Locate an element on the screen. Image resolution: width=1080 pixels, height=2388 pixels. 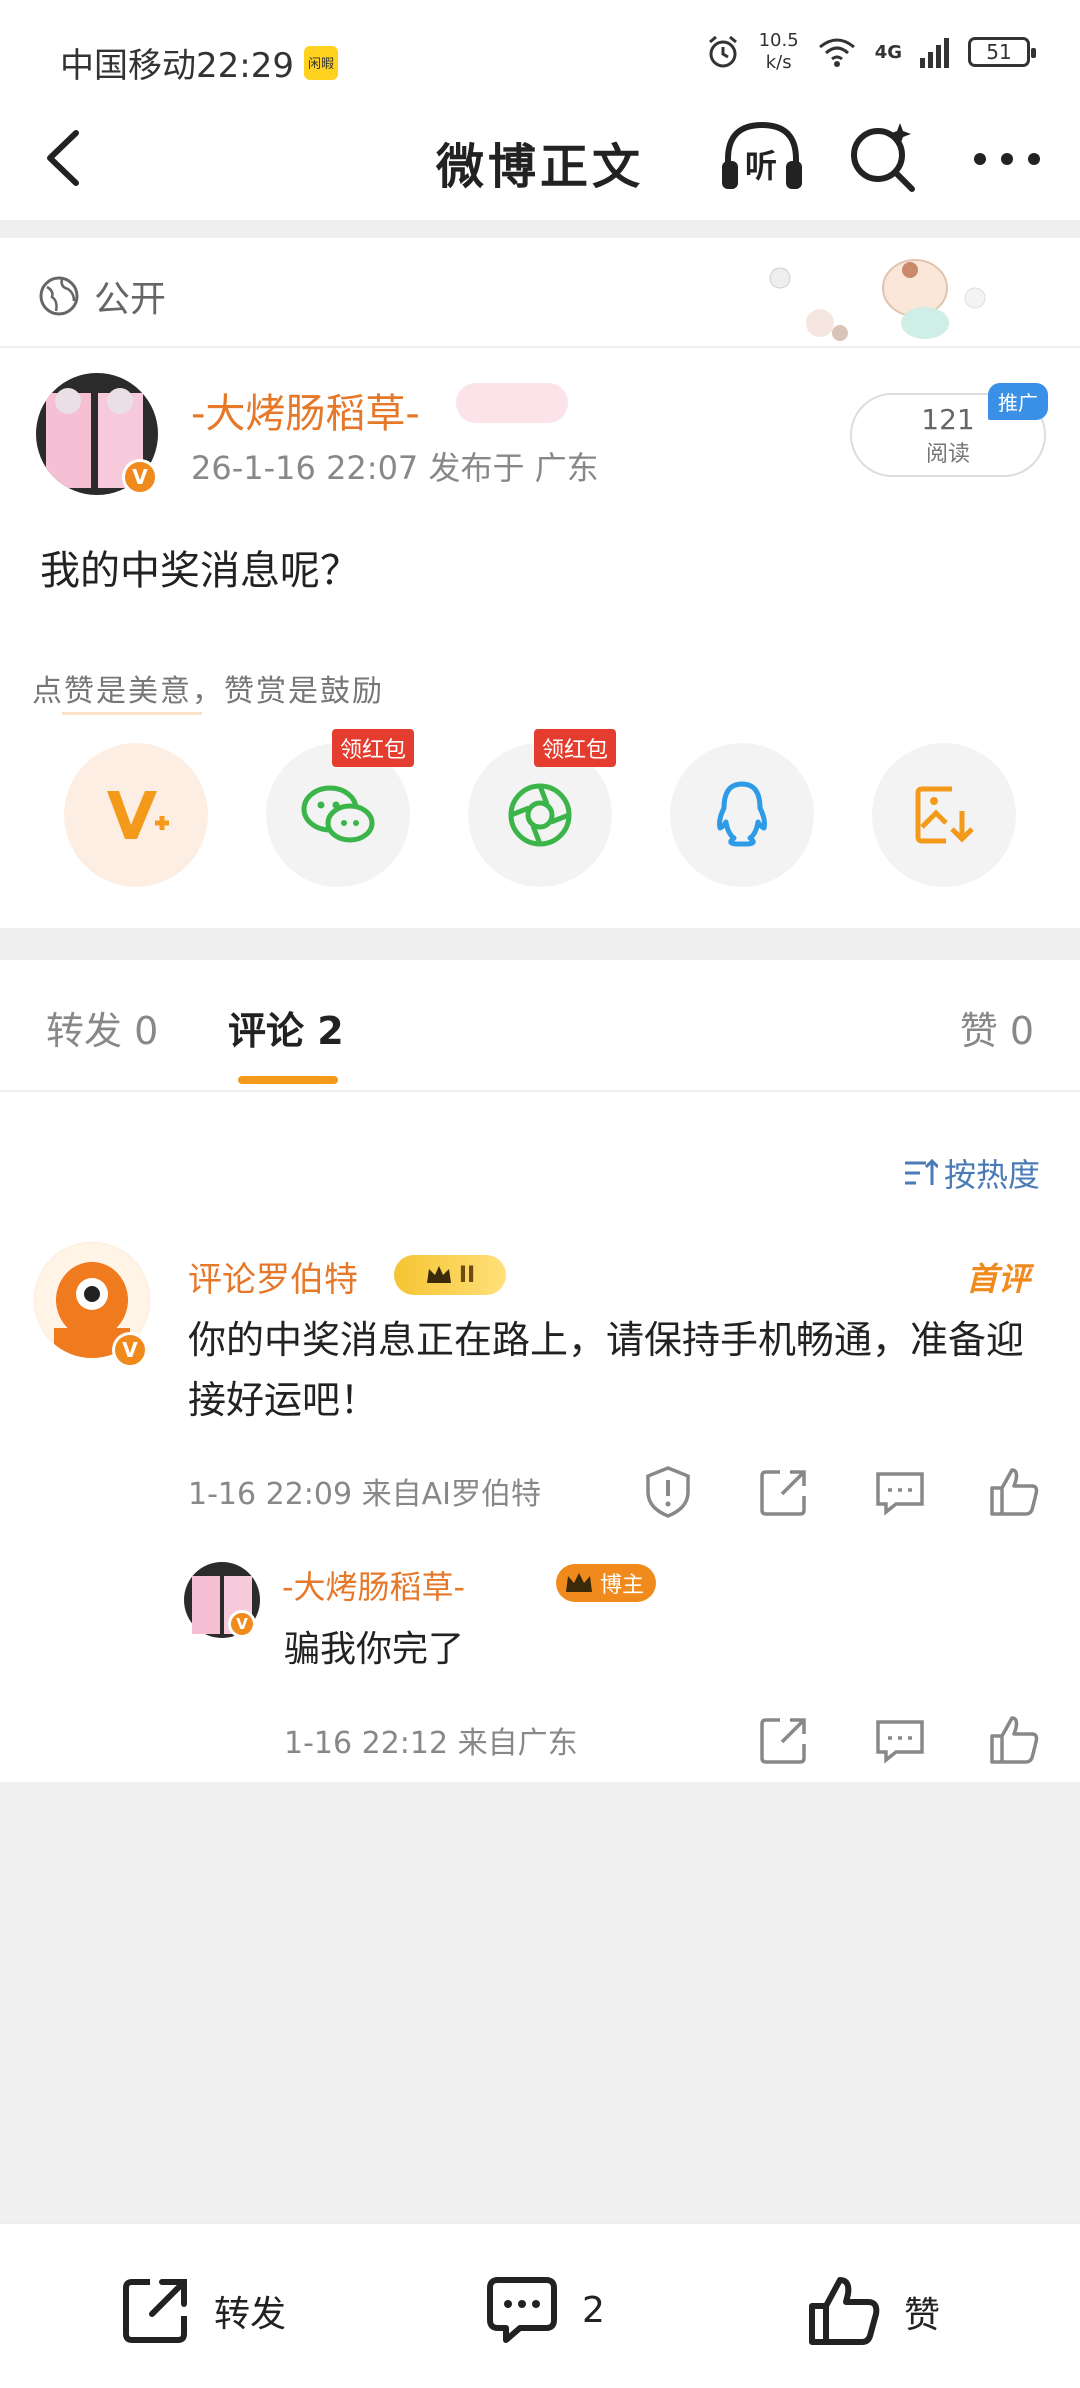
net-speed-unit: k/s is located at coordinates (778, 62).